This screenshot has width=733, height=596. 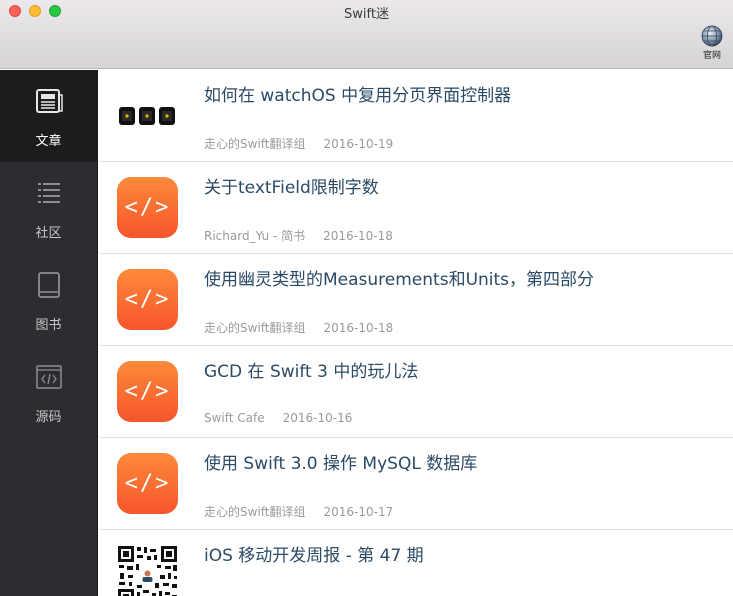 I want to click on official-site-label: 官网, so click(x=711, y=56).